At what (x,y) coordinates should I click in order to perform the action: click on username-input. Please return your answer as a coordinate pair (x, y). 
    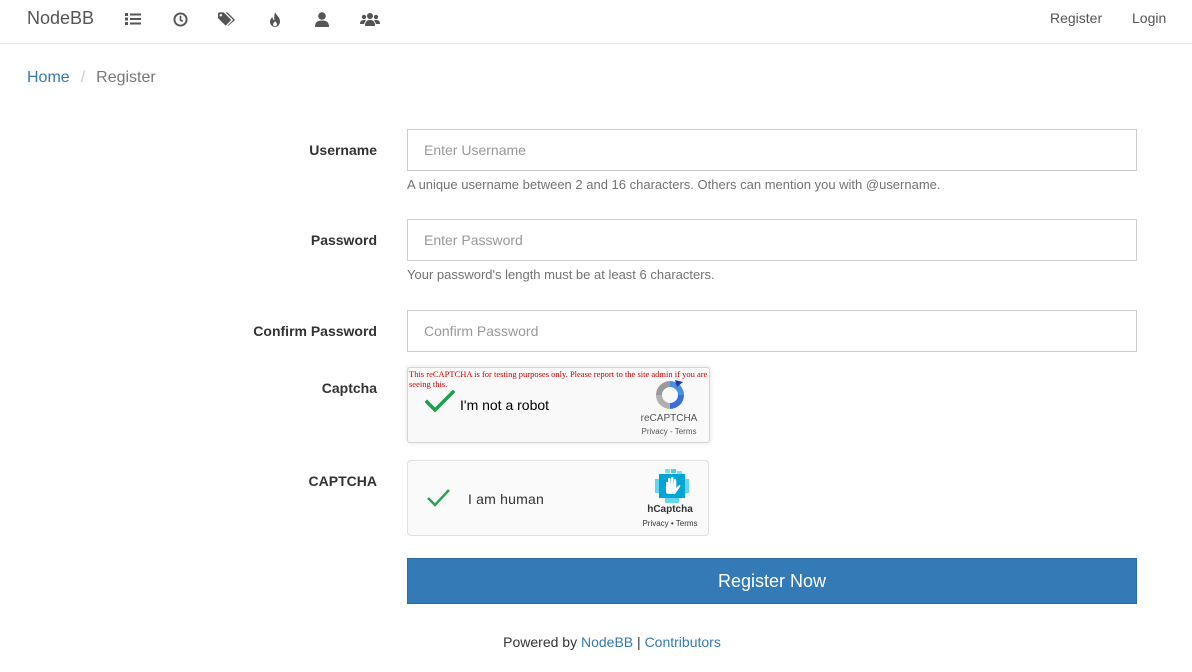
    Looking at the image, I should click on (772, 150).